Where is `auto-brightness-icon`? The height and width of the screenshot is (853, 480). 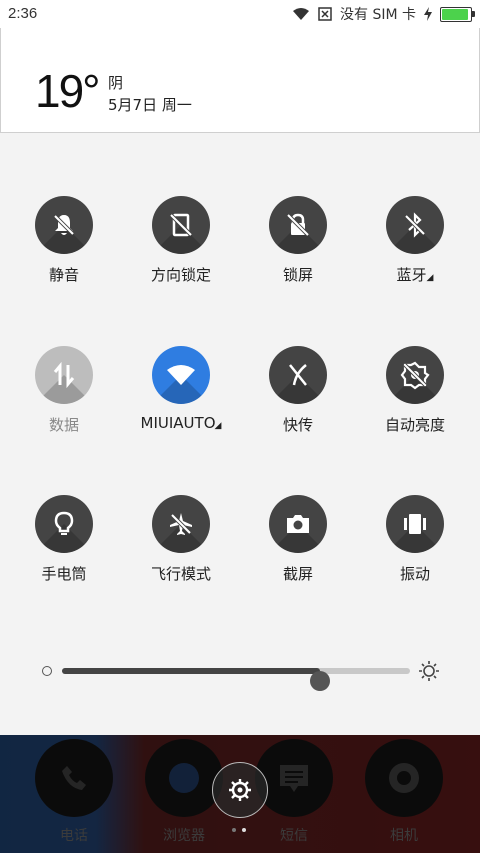 auto-brightness-icon is located at coordinates (415, 375).